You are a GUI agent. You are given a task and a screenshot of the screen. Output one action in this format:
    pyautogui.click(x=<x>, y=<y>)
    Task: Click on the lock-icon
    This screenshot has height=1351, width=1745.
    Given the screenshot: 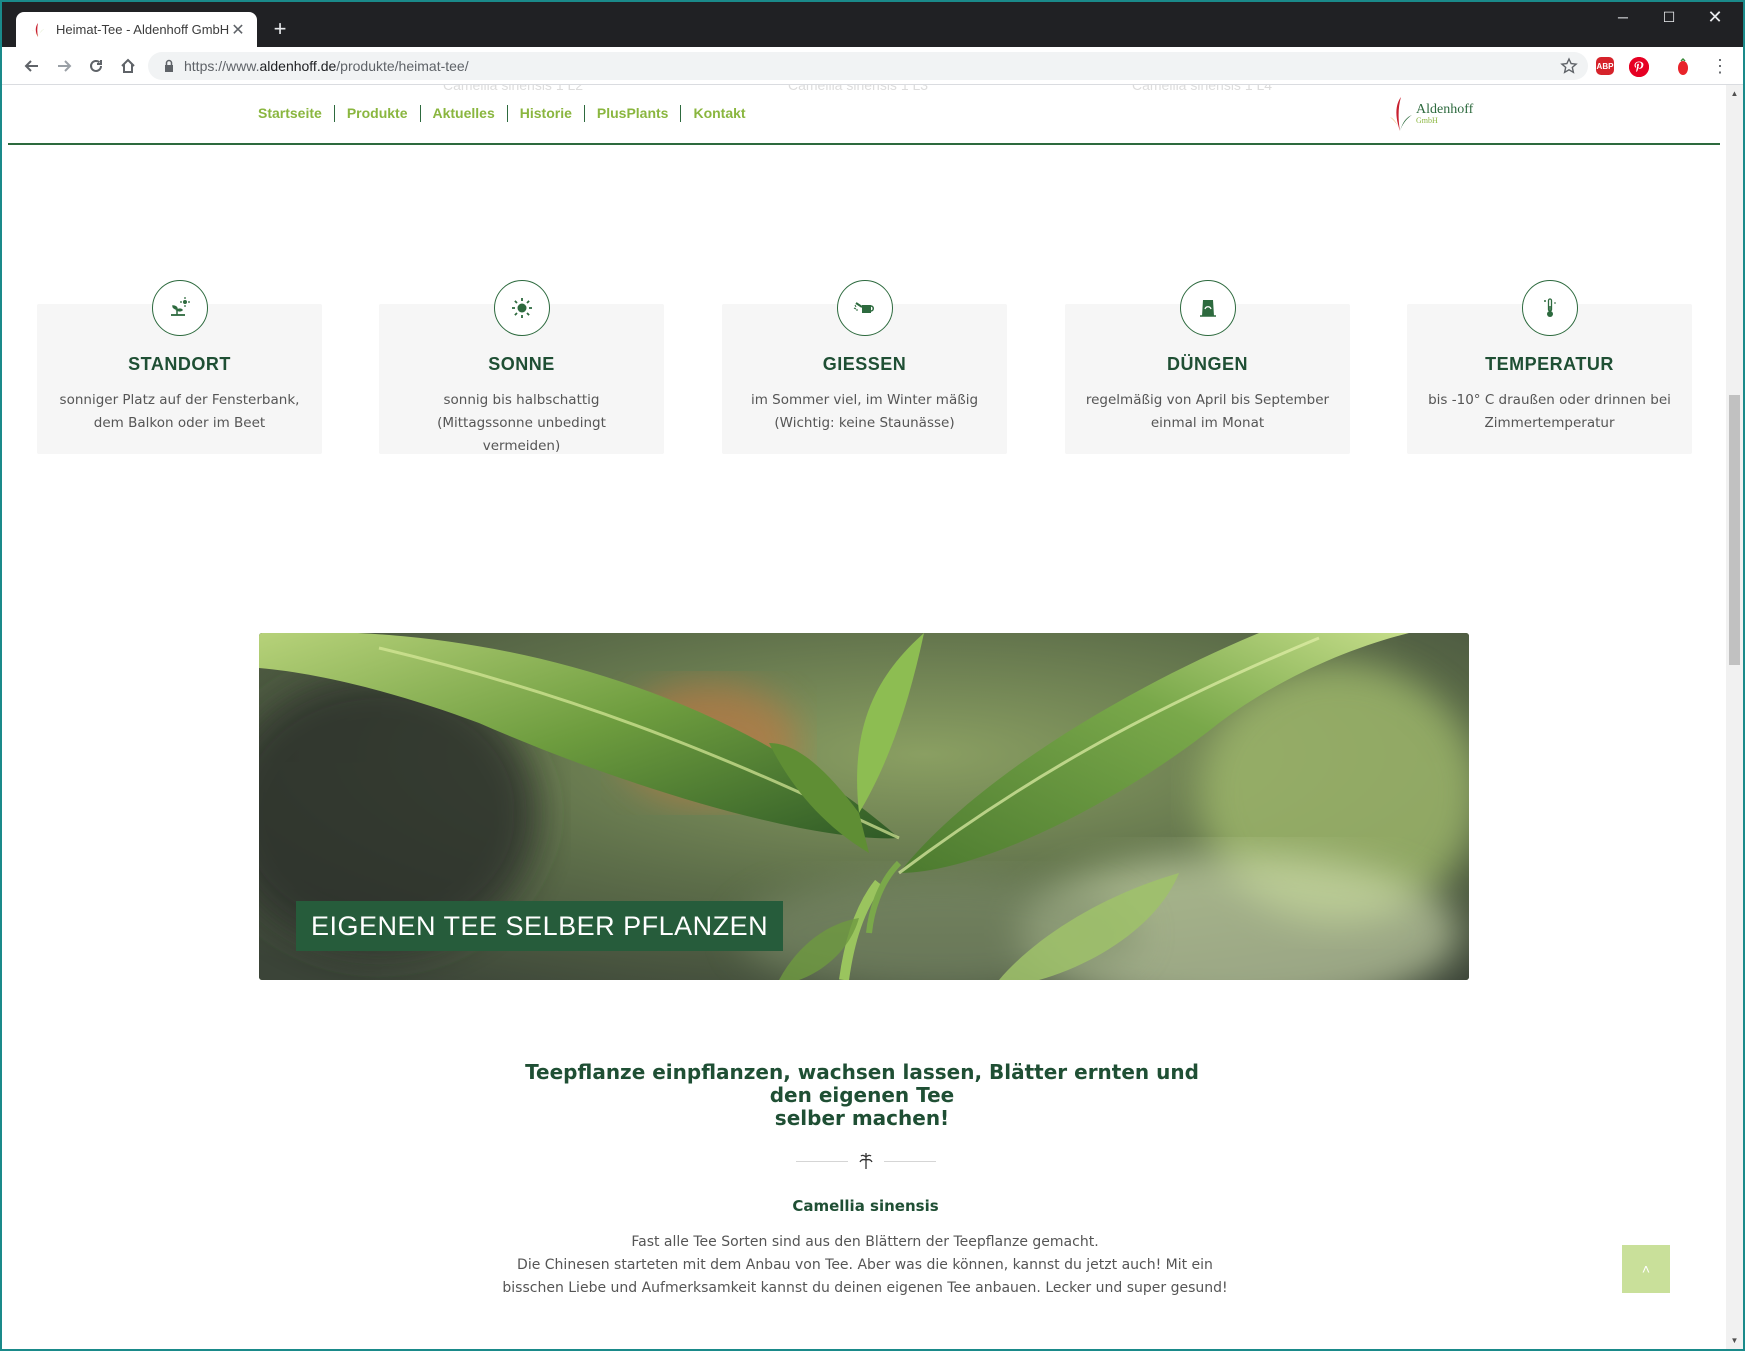 What is the action you would take?
    pyautogui.click(x=169, y=65)
    